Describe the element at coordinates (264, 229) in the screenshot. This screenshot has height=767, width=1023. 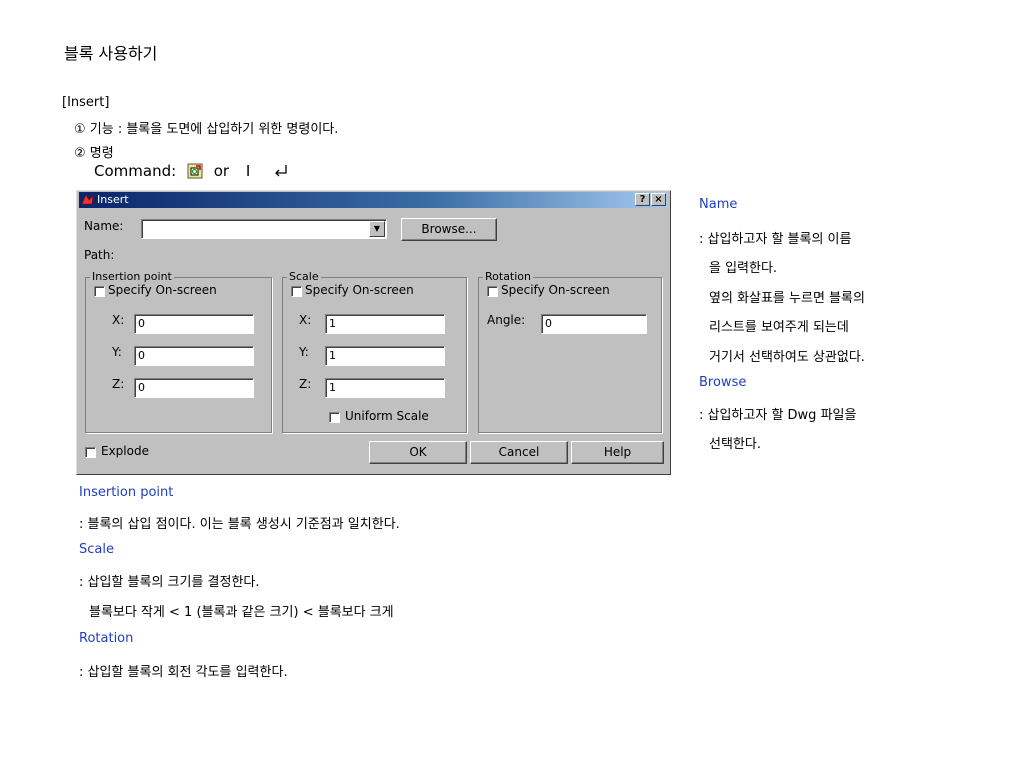
I see `name-combobox: ▼` at that location.